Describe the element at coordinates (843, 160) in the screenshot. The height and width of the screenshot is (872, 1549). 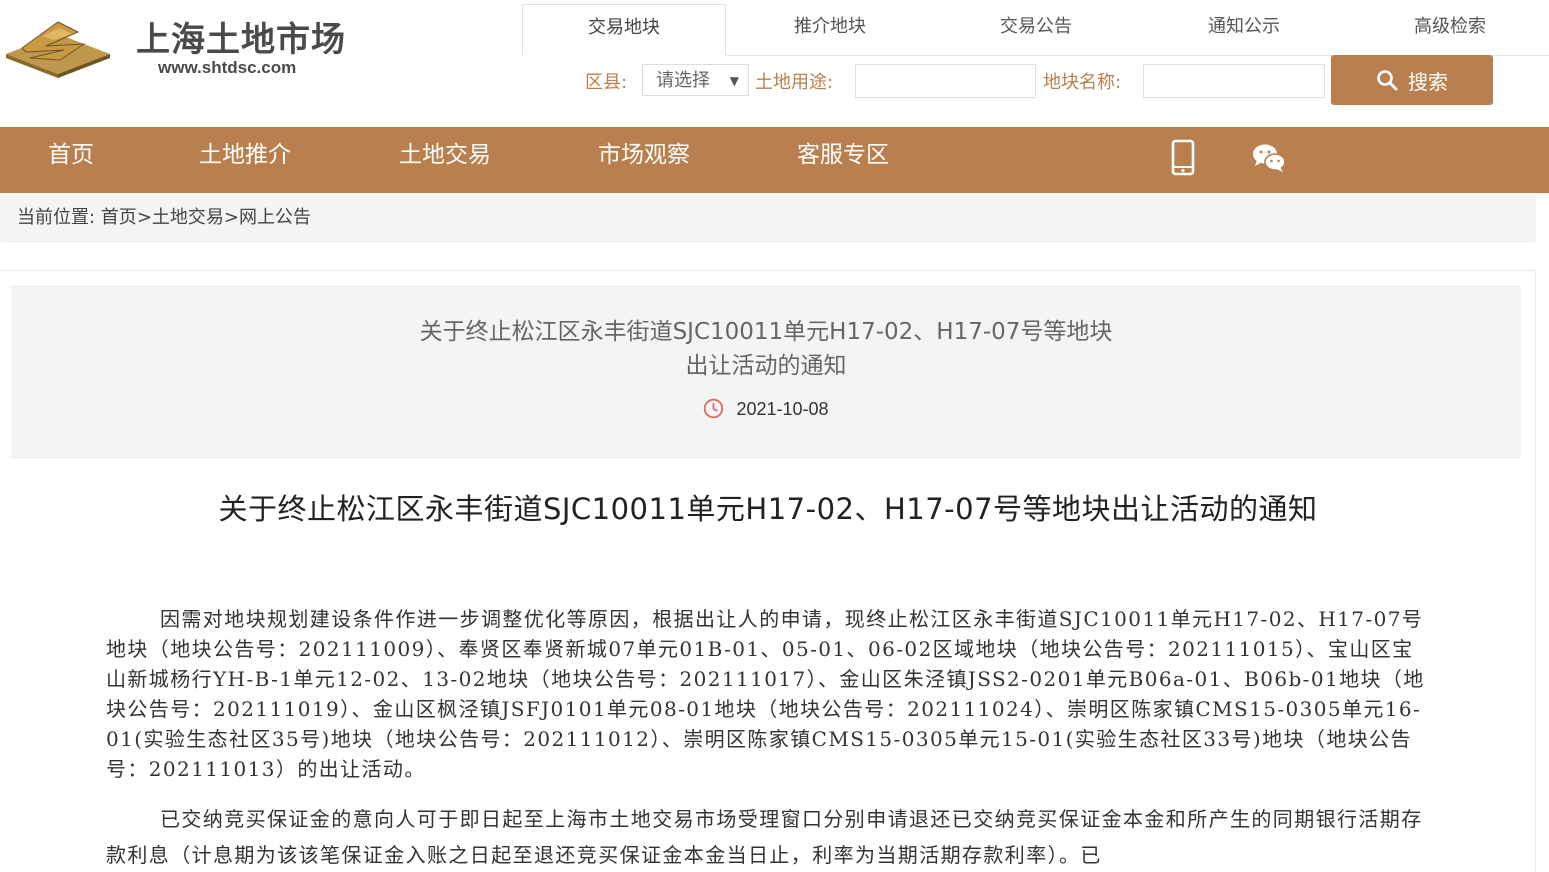
I see `nav-item-customer-service: 客服专区` at that location.